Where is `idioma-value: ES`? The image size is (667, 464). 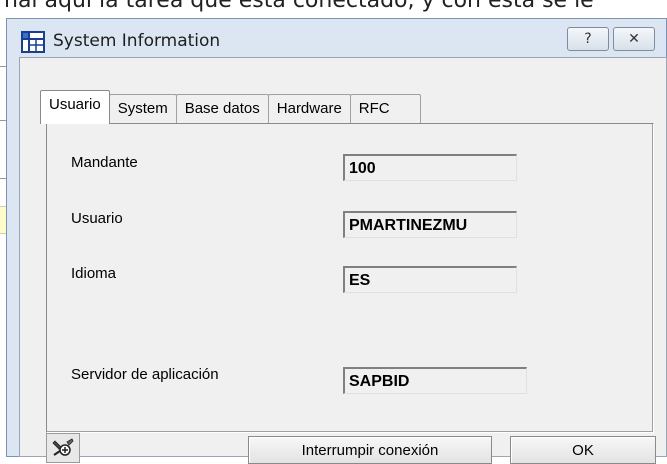 idioma-value: ES is located at coordinates (430, 279).